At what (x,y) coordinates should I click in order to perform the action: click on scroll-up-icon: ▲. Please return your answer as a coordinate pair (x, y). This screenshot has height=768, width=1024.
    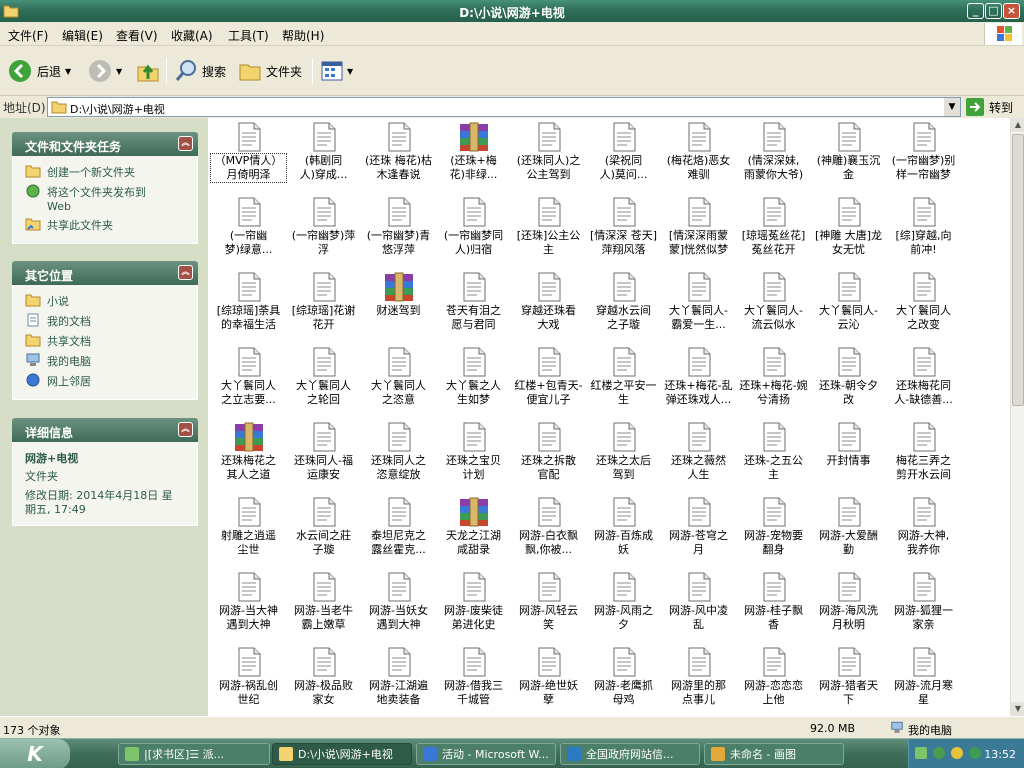
    Looking at the image, I should click on (1017, 125).